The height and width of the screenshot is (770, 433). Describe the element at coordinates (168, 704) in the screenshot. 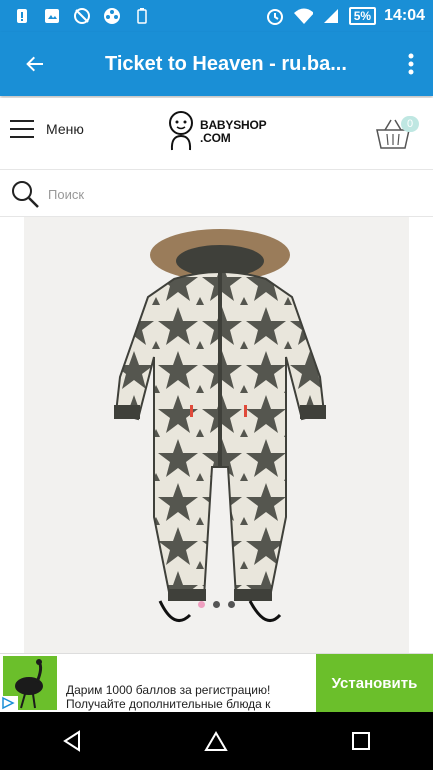

I see `ad-line2: Получайте дополнительные блюда к` at that location.